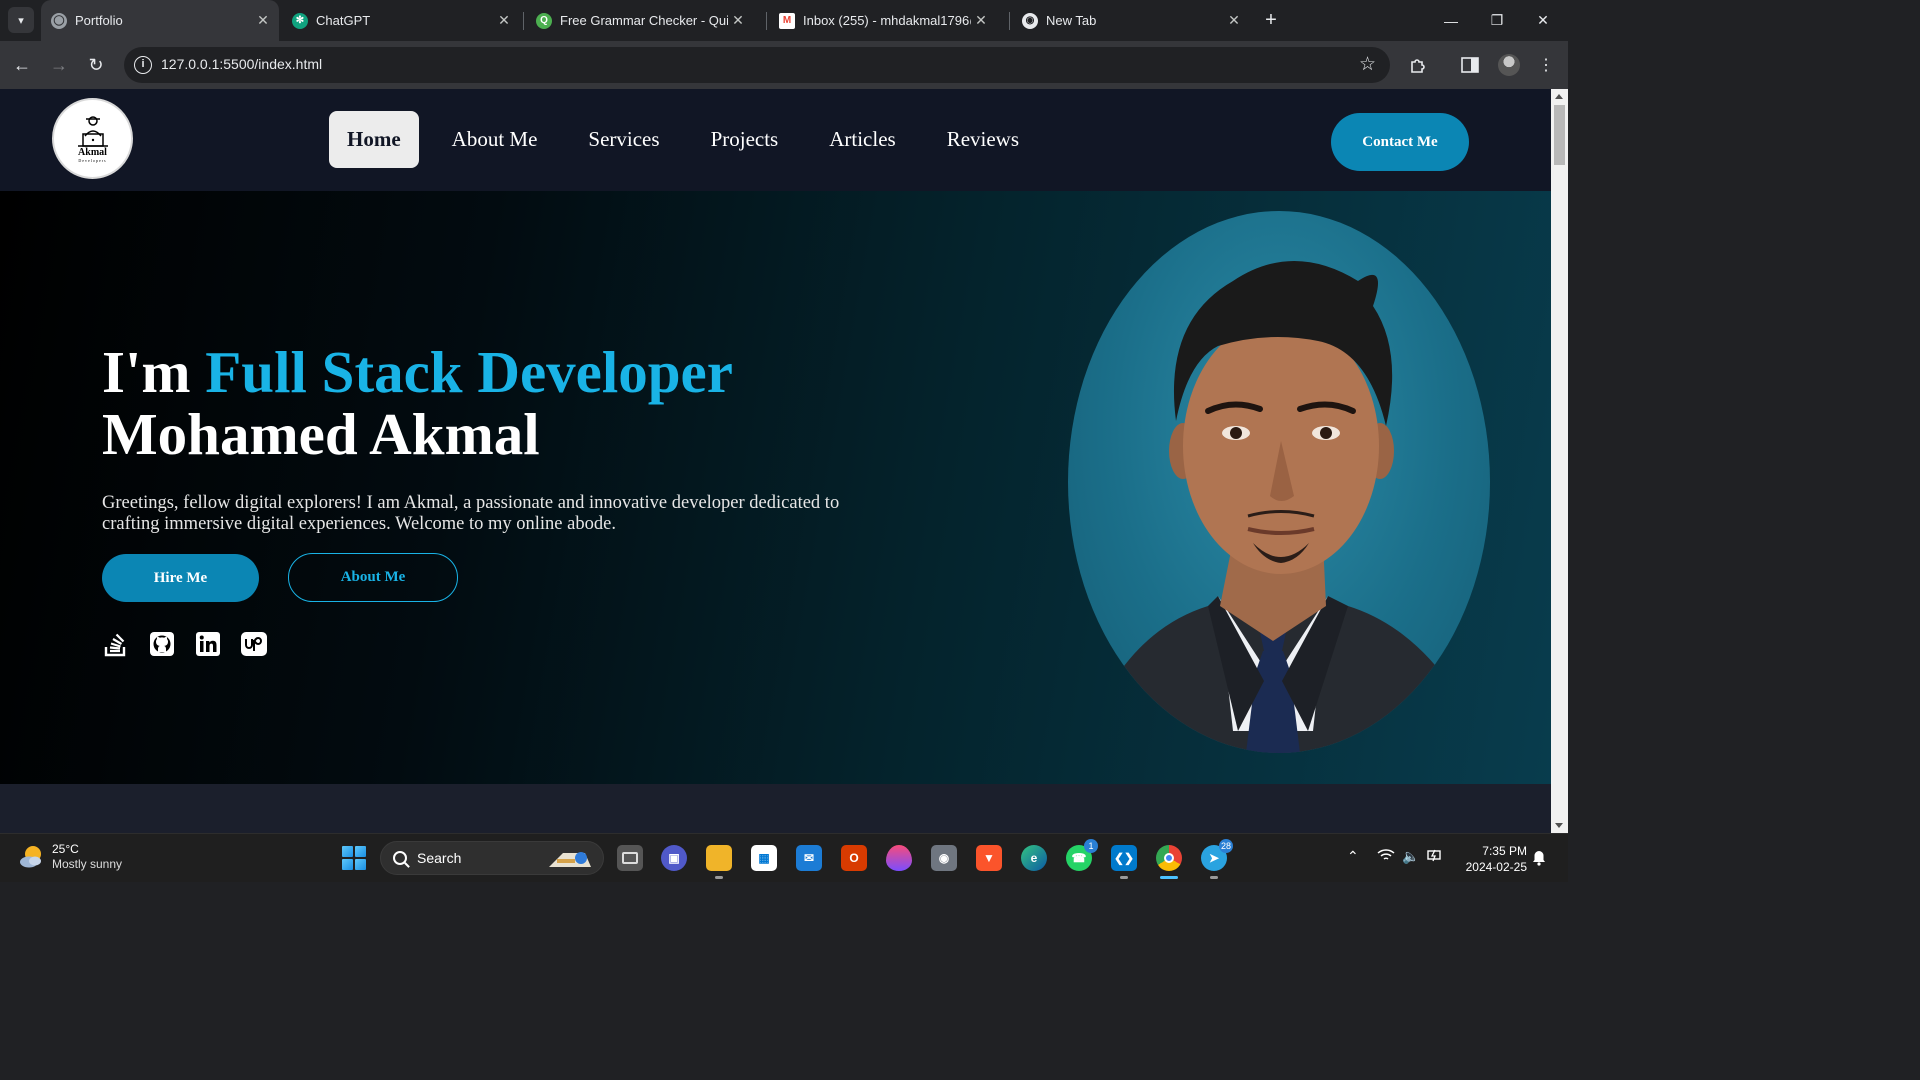 This screenshot has height=1080, width=1920. Describe the element at coordinates (92, 152) in the screenshot. I see `logo-text: Akmal` at that location.